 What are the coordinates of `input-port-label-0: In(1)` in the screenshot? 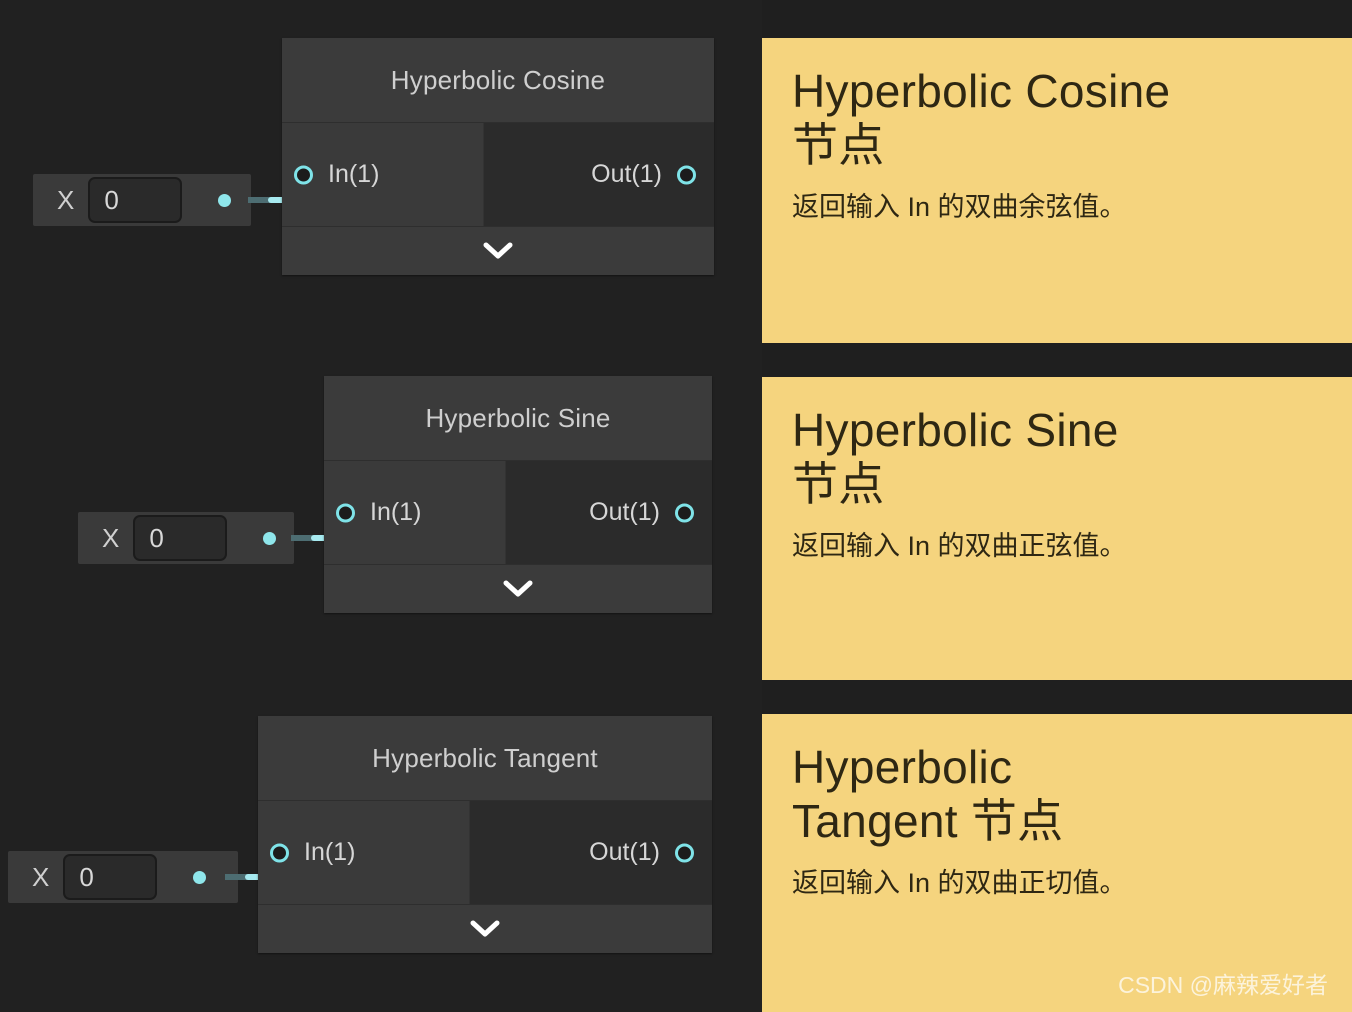 It's located at (354, 174).